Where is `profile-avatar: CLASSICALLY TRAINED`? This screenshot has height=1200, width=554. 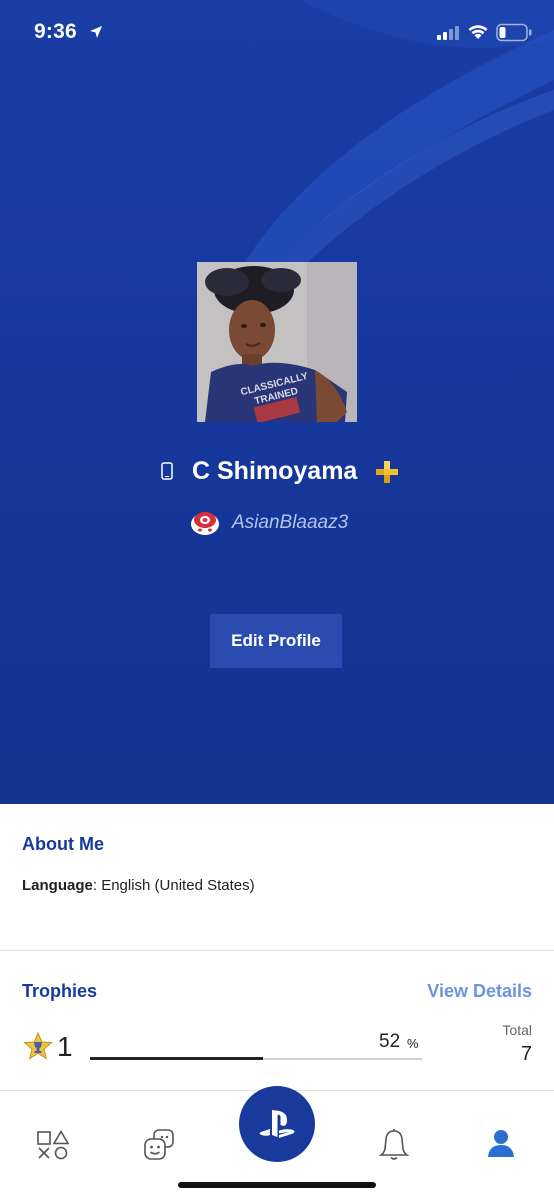 profile-avatar: CLASSICALLY TRAINED is located at coordinates (277, 342).